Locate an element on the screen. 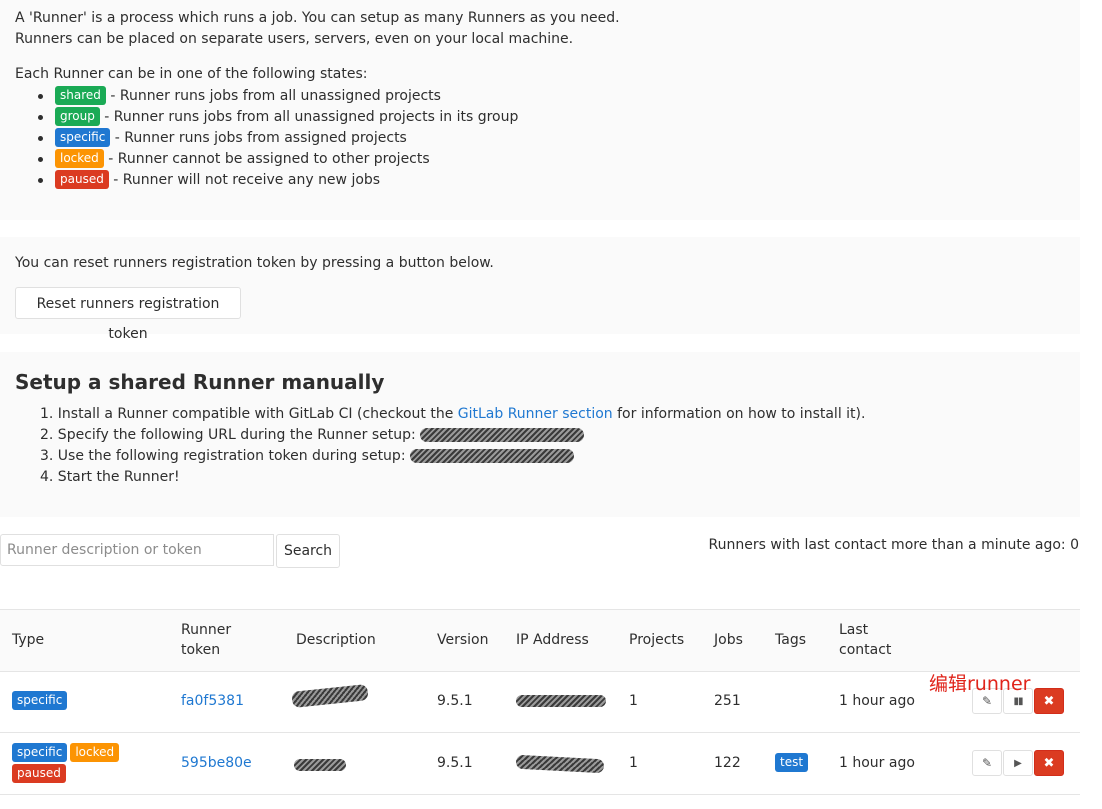 The width and height of the screenshot is (1102, 809). header-runner-token-line1: Runner is located at coordinates (206, 630).